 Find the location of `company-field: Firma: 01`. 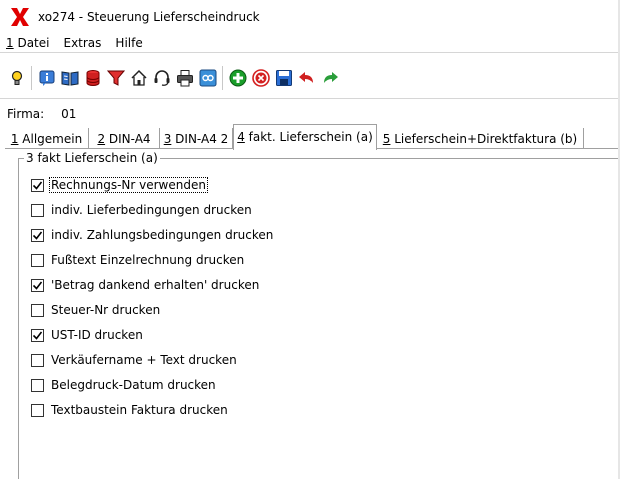

company-field: Firma: 01 is located at coordinates (41, 114).